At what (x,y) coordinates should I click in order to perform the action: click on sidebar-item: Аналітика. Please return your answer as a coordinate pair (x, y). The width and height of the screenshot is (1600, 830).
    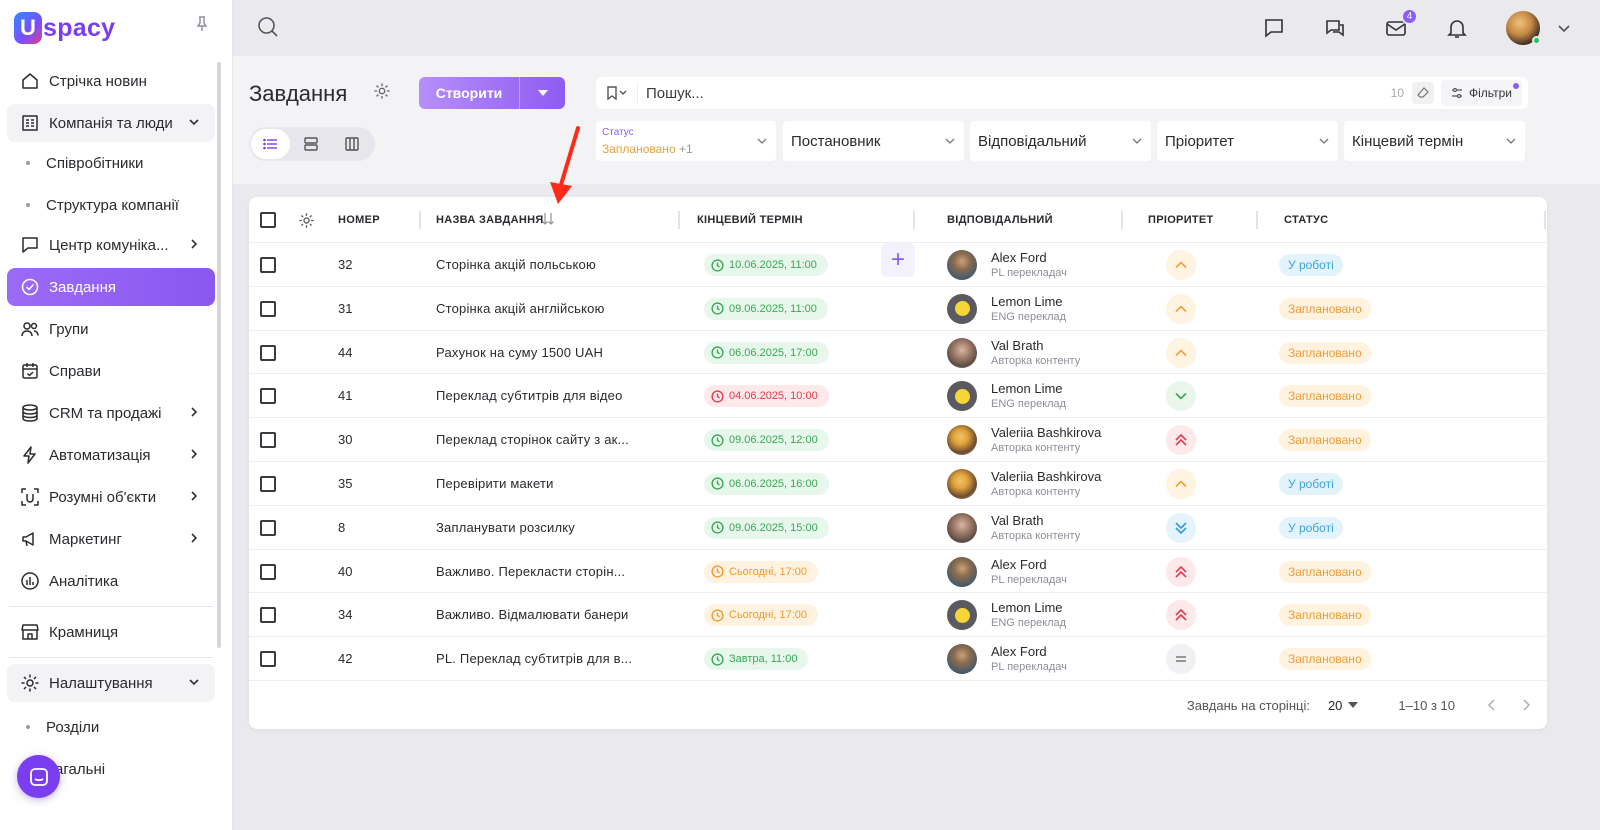
    Looking at the image, I should click on (111, 581).